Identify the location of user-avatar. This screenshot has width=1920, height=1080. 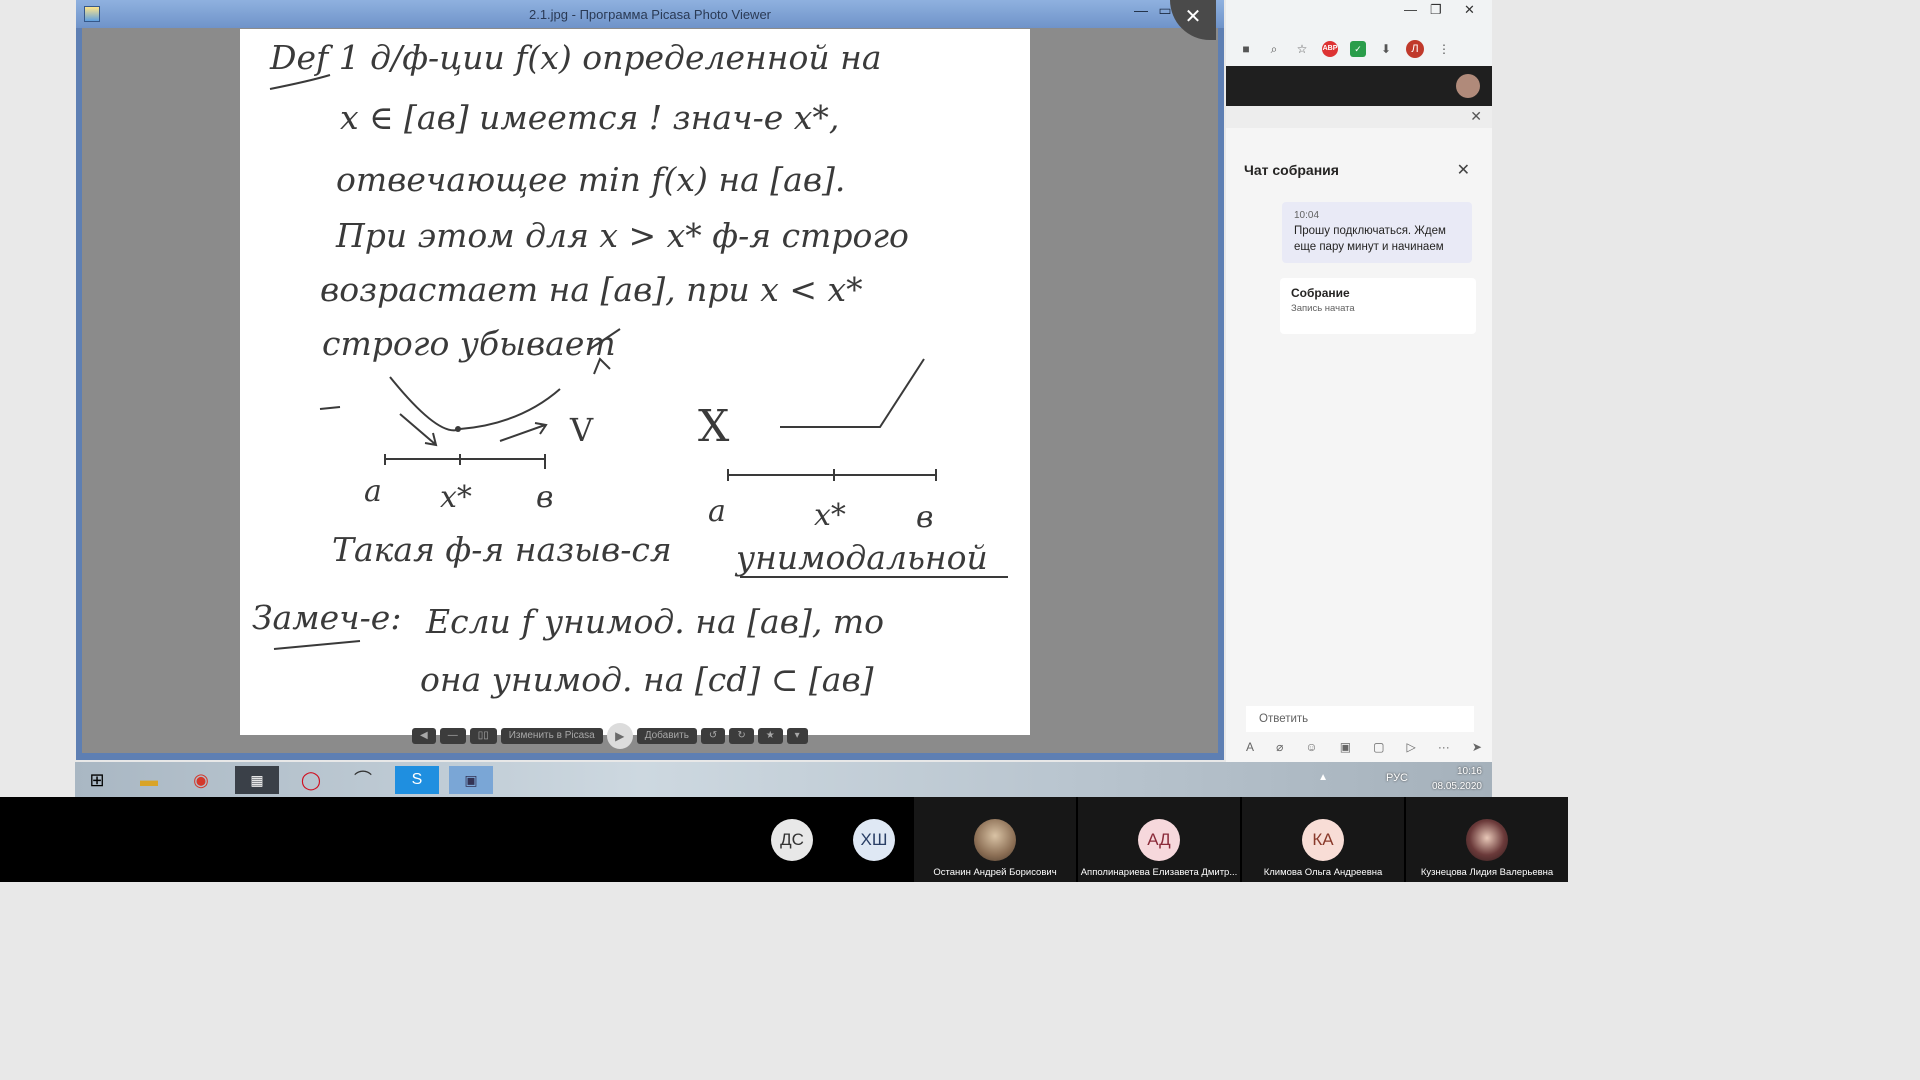
(1468, 86).